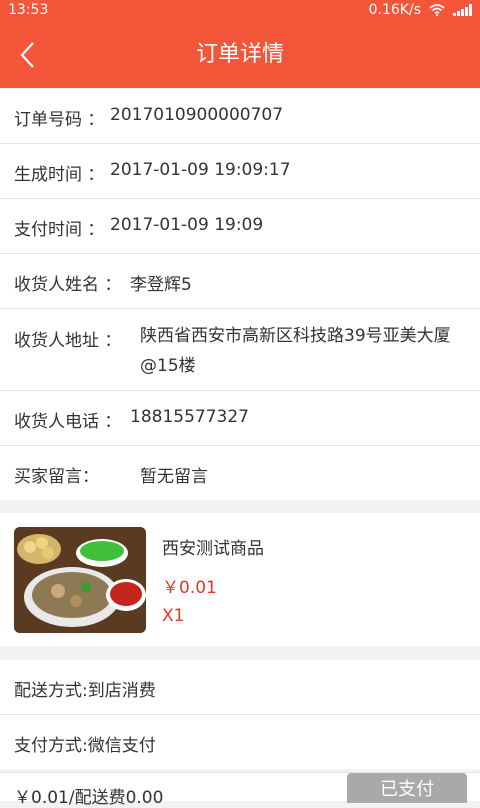 The width and height of the screenshot is (480, 808). Describe the element at coordinates (59, 175) in the screenshot. I see `created-time-label: 生成时间 ：` at that location.